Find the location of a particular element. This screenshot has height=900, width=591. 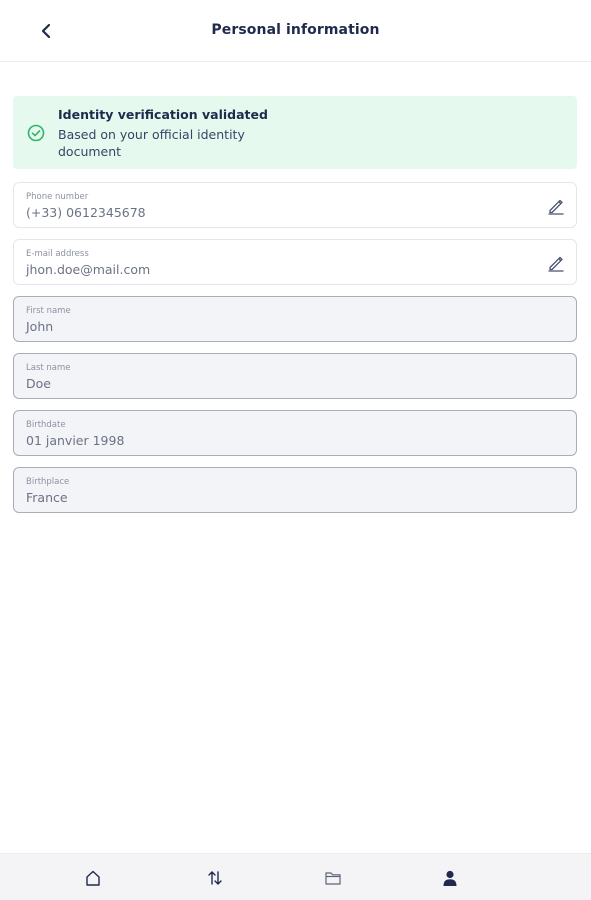

birthdate-value: 01 janvier 1998 is located at coordinates (75, 440).